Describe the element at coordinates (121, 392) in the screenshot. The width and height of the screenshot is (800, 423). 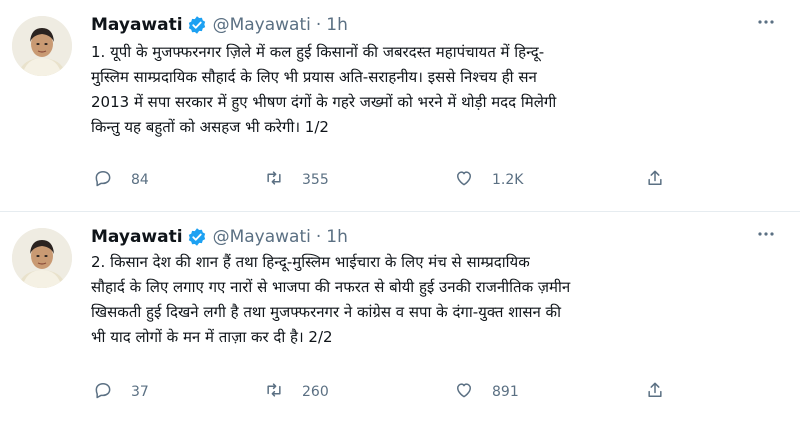
I see `reply-button: 37` at that location.